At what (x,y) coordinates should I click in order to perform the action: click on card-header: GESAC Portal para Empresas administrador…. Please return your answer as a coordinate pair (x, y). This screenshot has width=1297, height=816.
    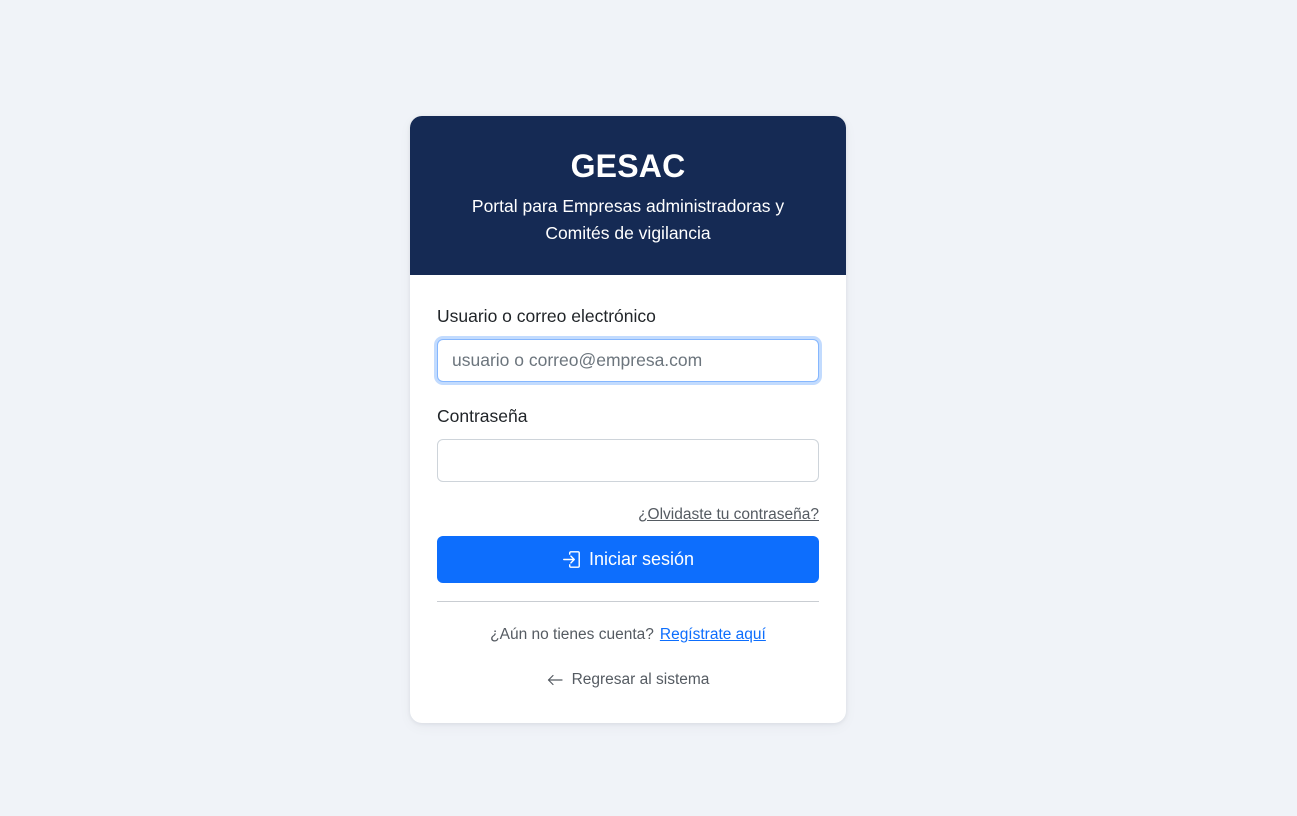
    Looking at the image, I should click on (628, 195).